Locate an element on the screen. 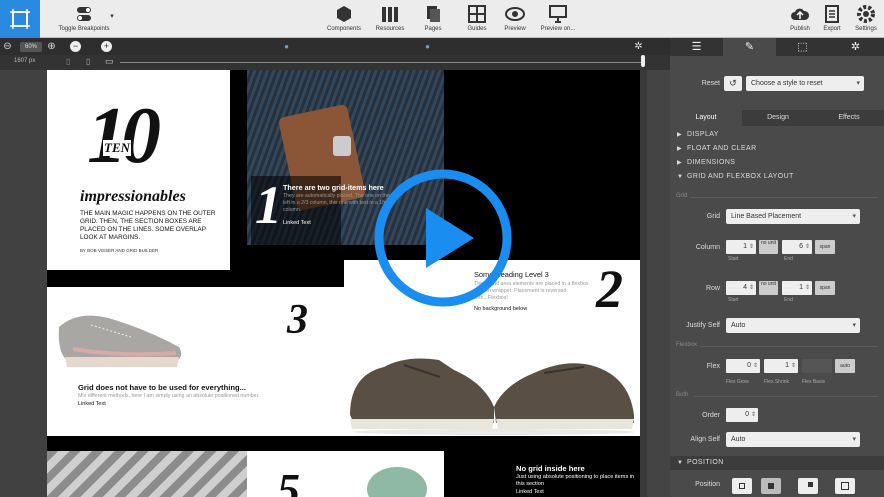  remove-breakpoint-icon: − is located at coordinates (75, 46).